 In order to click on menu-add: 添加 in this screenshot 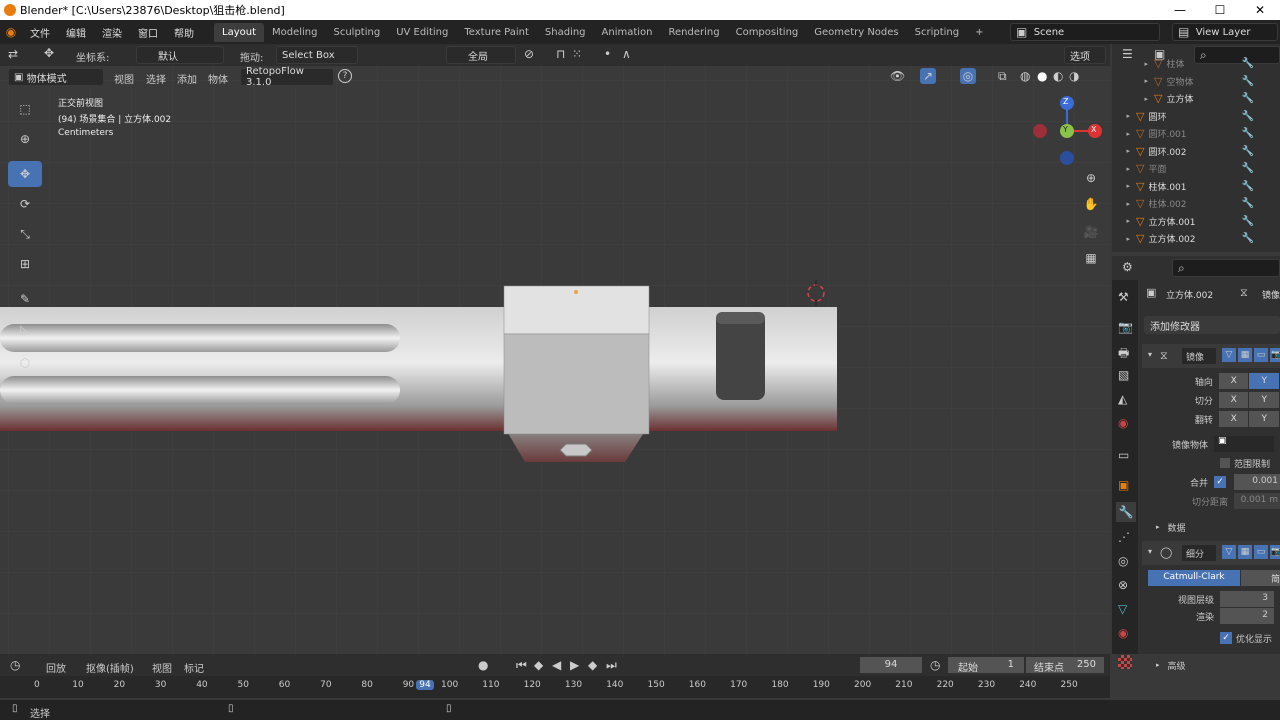, I will do `click(187, 78)`.